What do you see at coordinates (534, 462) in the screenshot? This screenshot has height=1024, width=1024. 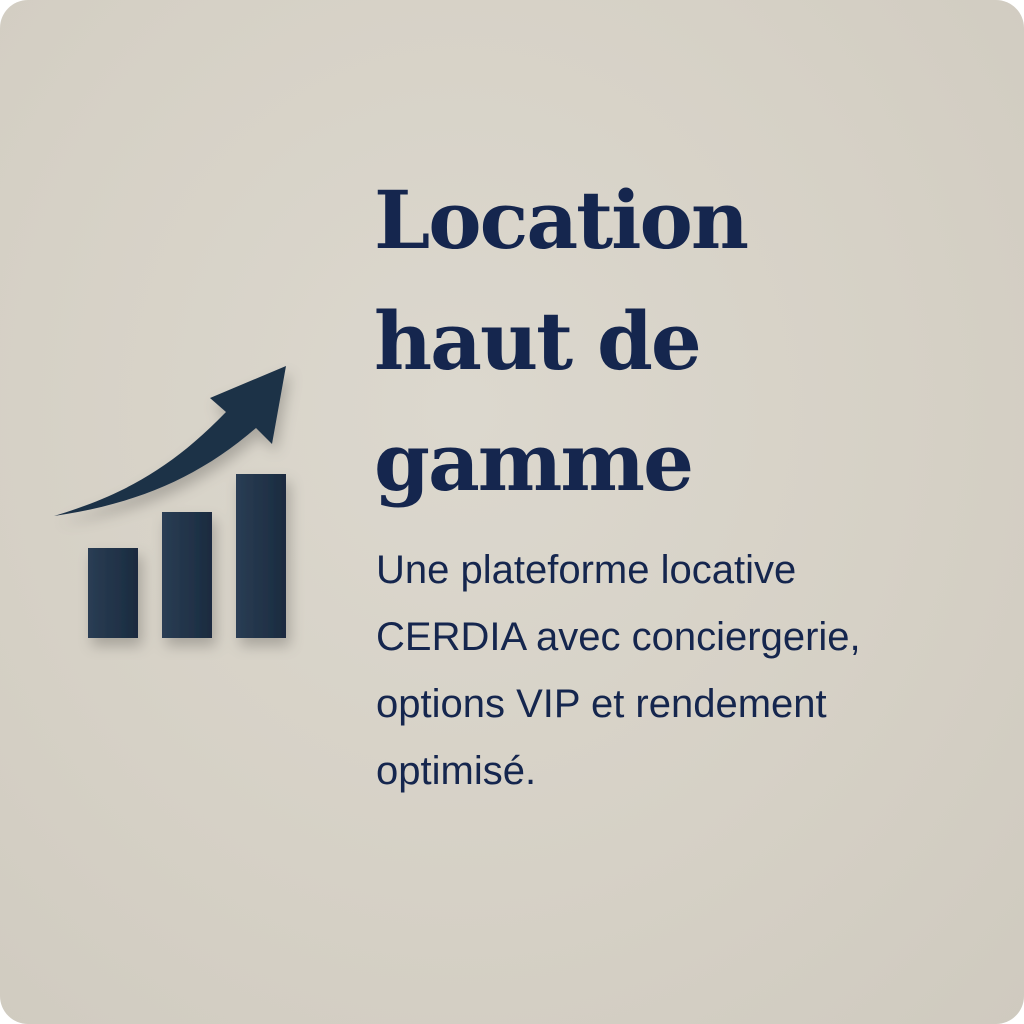 I see `headline-line: gamme` at bounding box center [534, 462].